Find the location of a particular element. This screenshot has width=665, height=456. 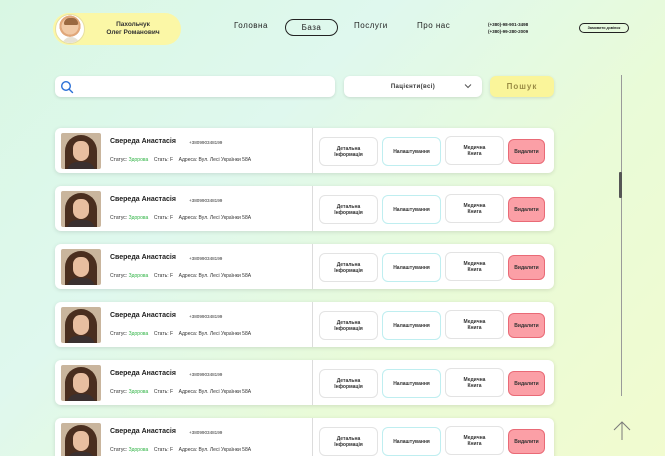

phone-number-1: (+380)-98-901-3498 is located at coordinates (508, 24).